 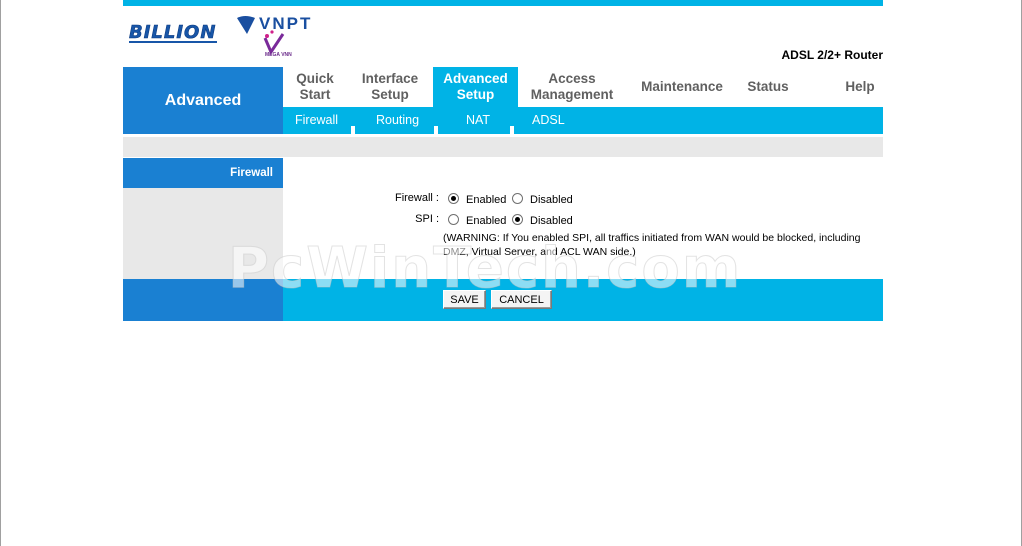 What do you see at coordinates (486, 221) in the screenshot?
I see `spi-enabled-label: Enabled` at bounding box center [486, 221].